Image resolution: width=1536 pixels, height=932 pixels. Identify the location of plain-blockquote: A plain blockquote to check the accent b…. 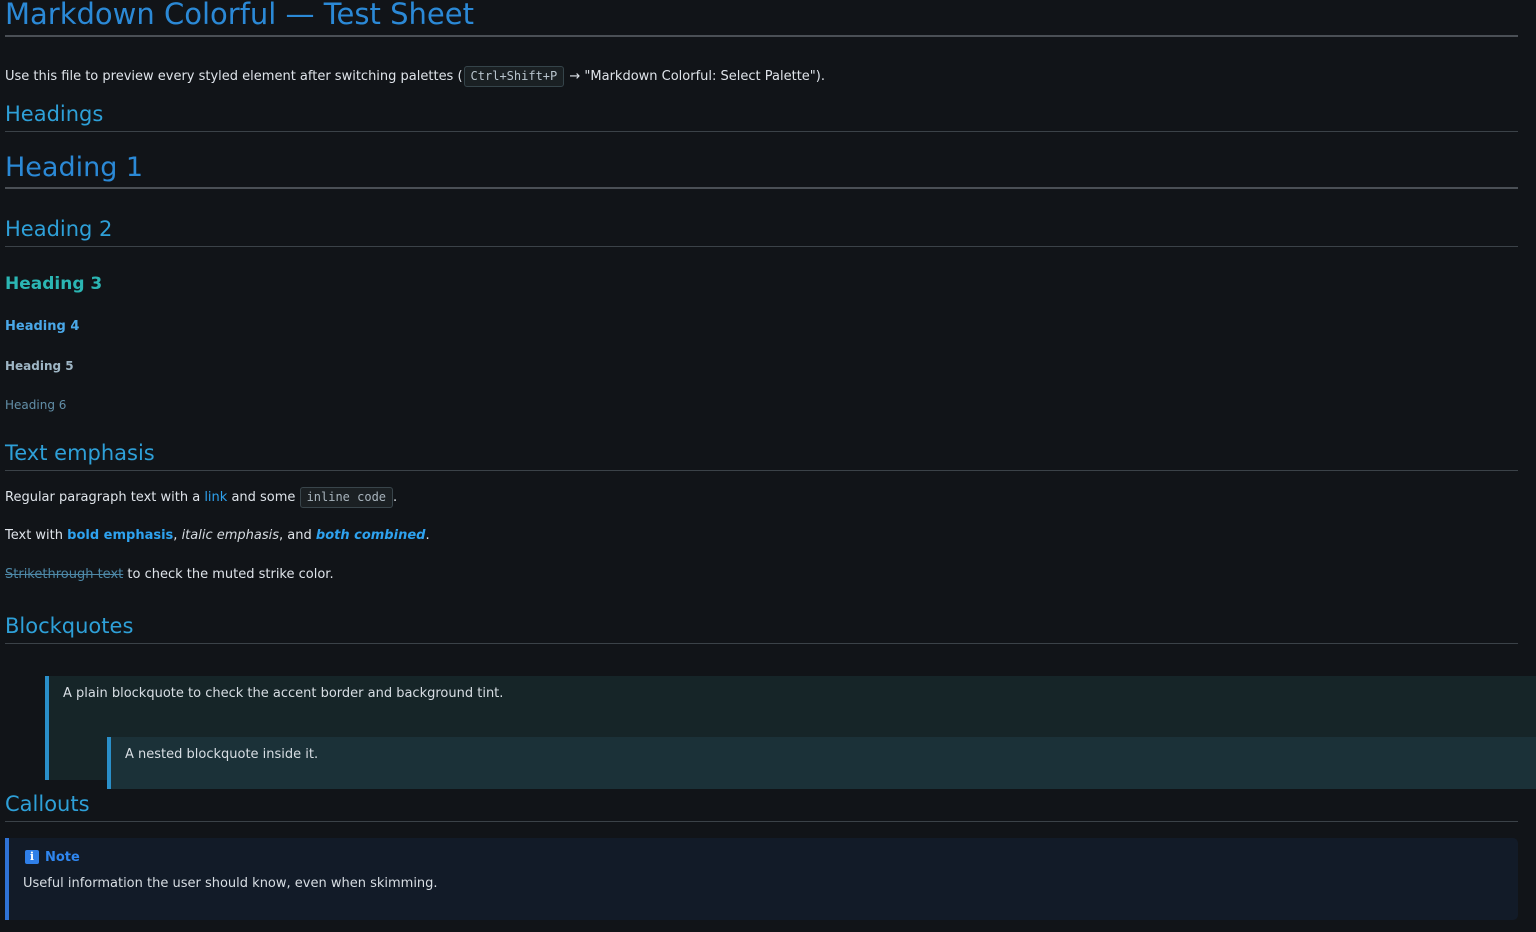
(790, 732).